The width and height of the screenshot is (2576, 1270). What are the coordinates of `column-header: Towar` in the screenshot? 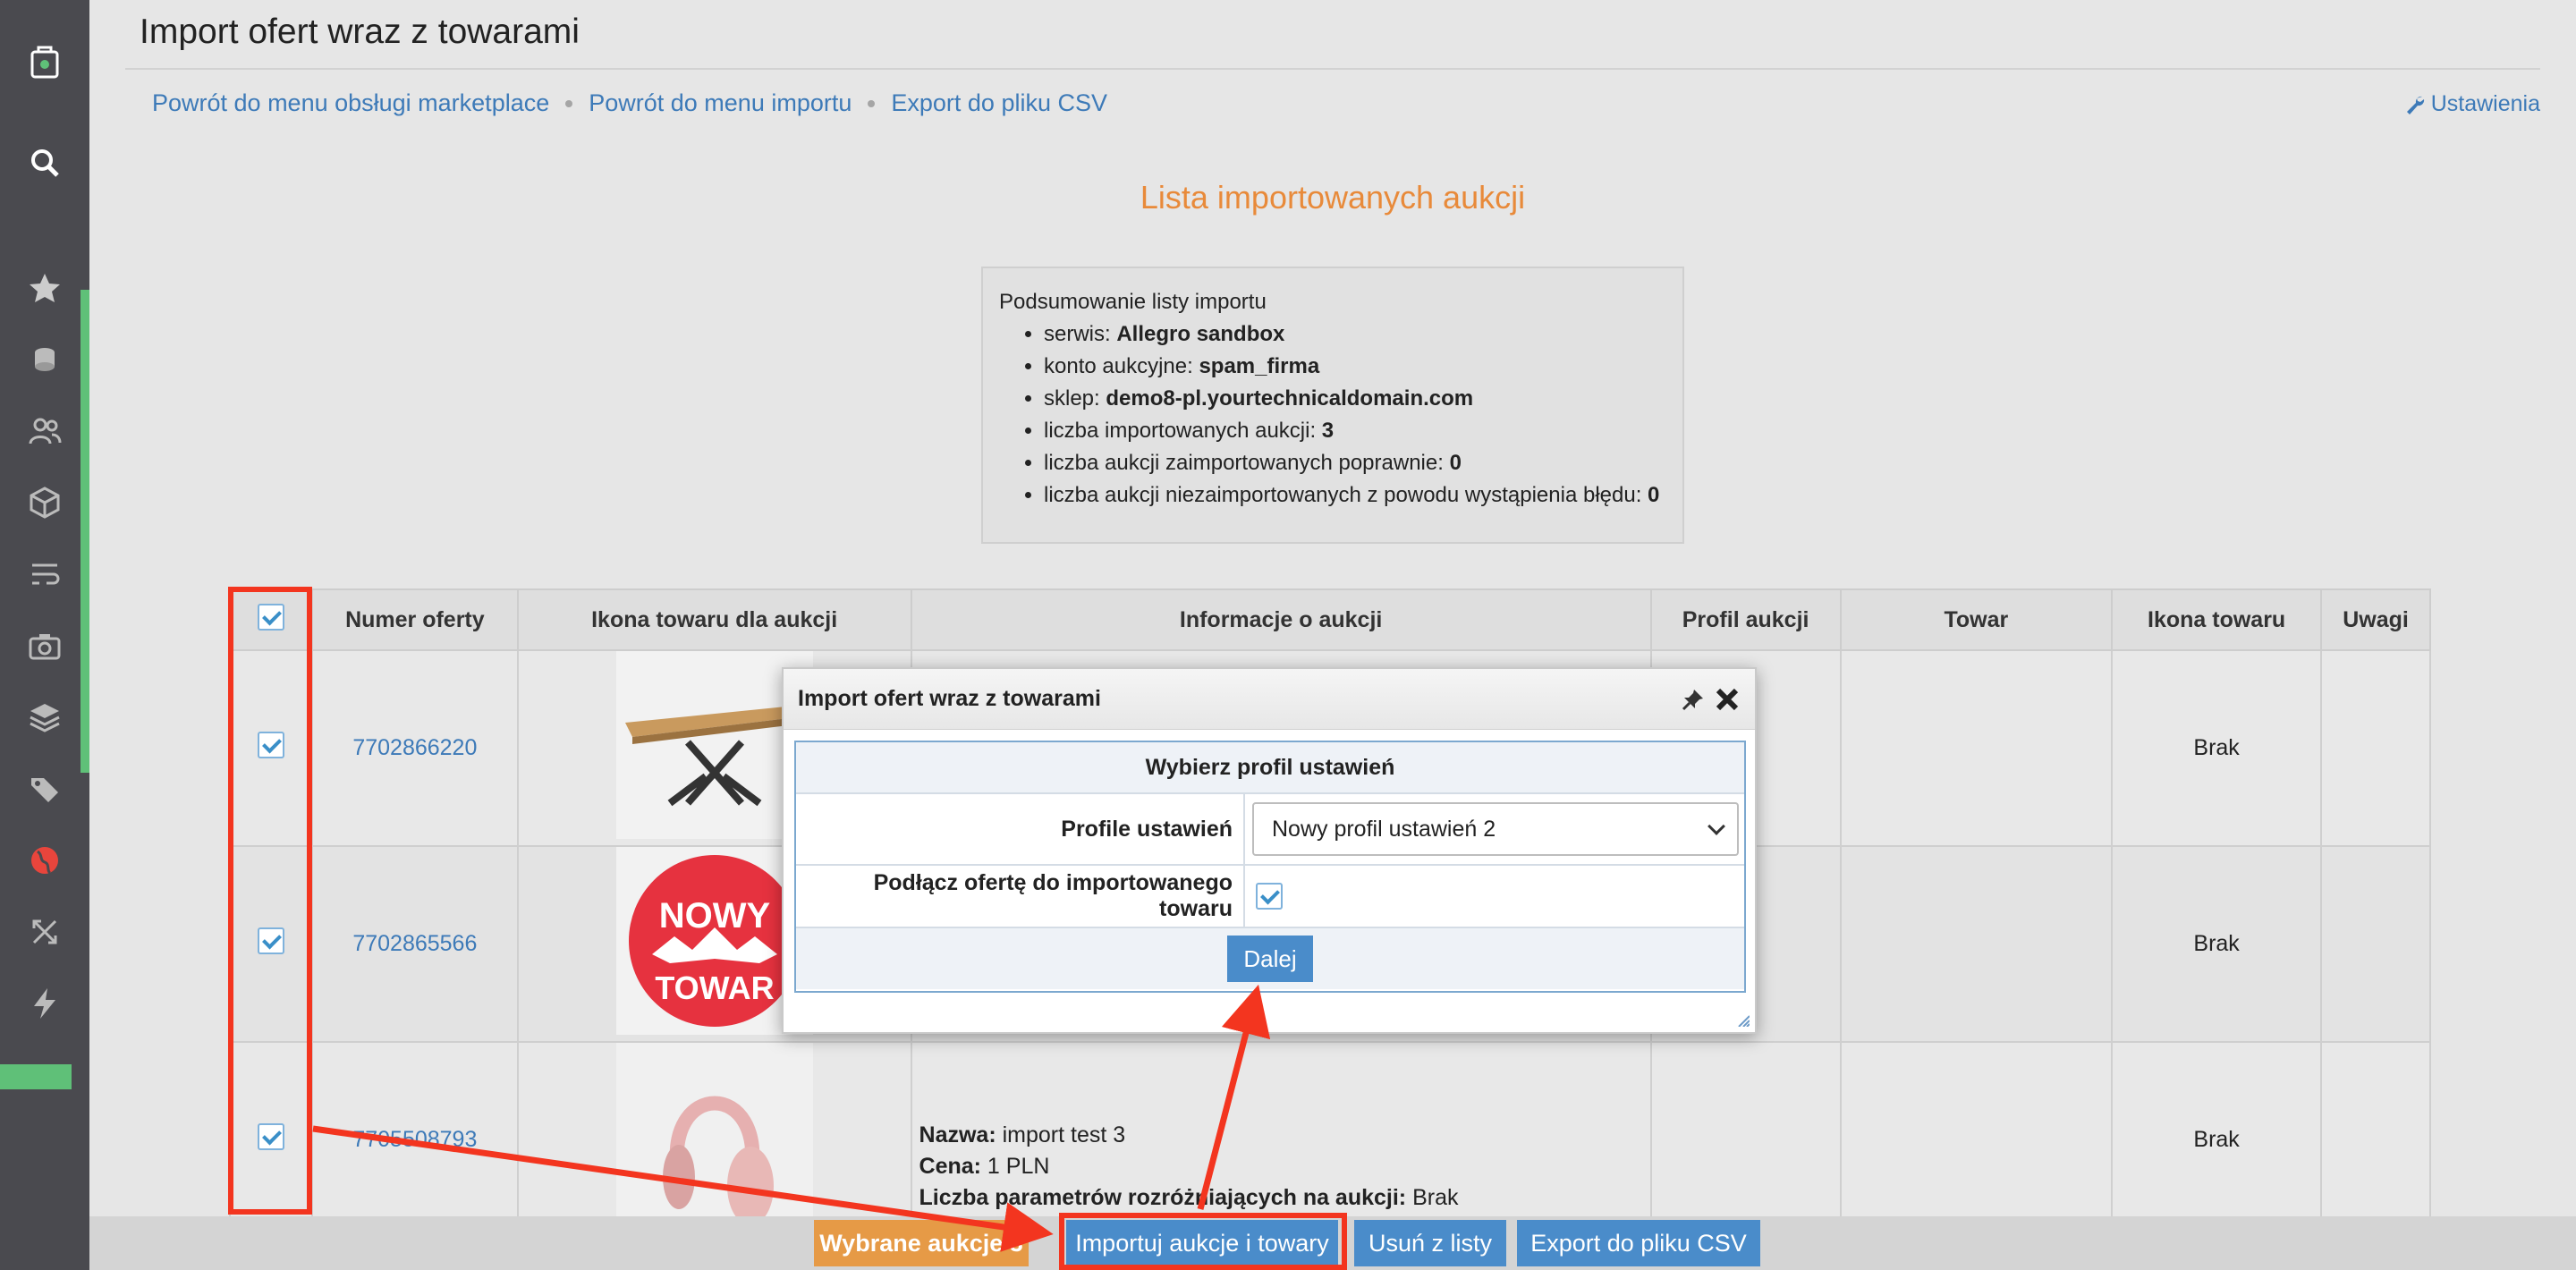 It's located at (1976, 619).